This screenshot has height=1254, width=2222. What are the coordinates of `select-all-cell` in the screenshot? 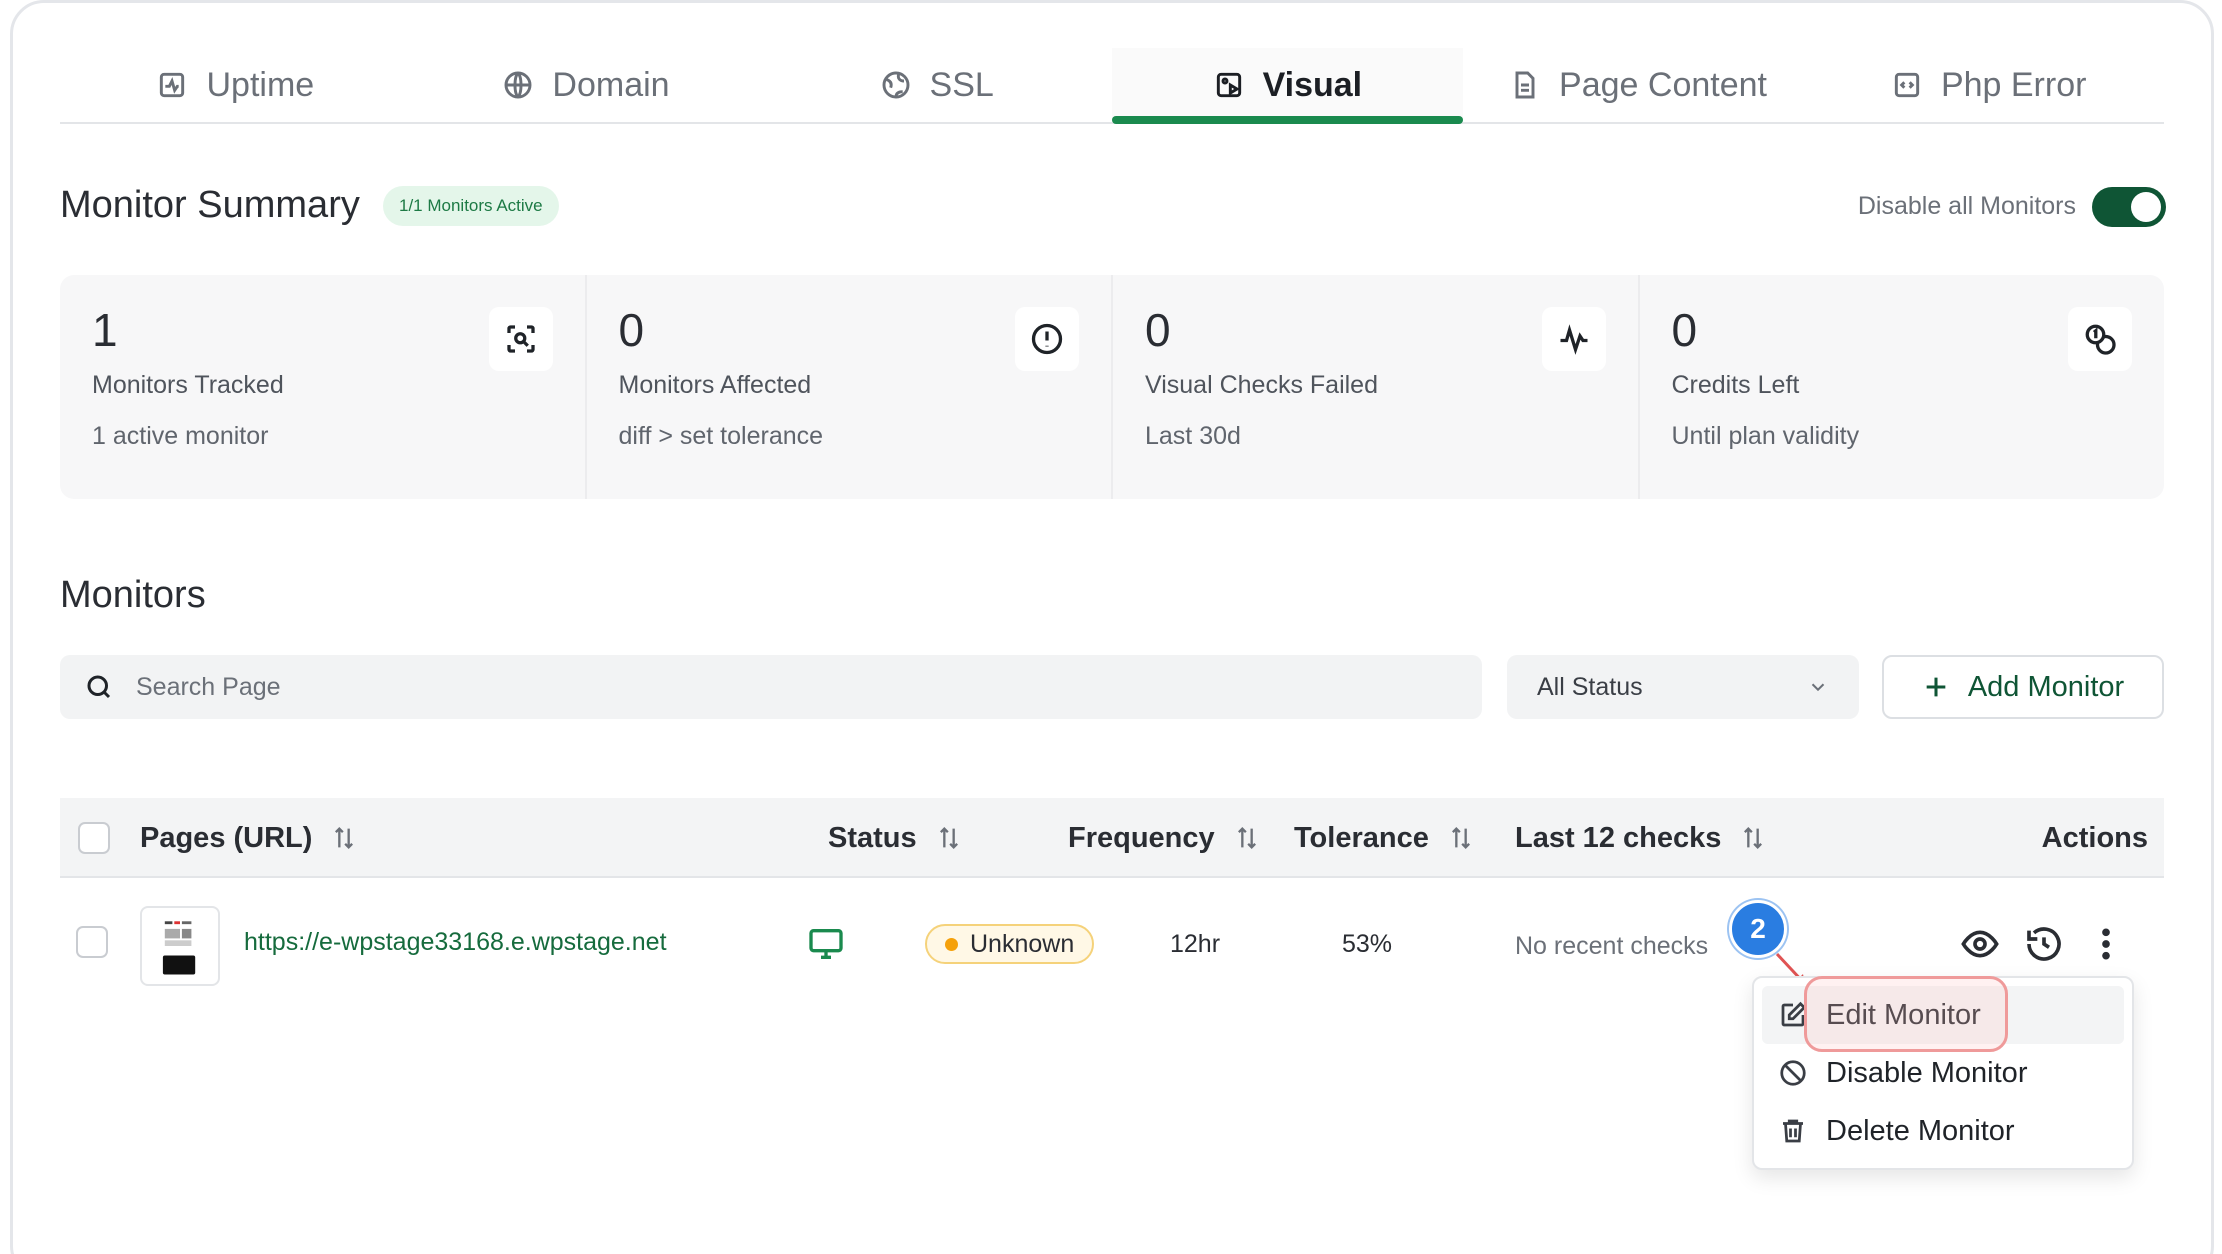 It's located at (94, 838).